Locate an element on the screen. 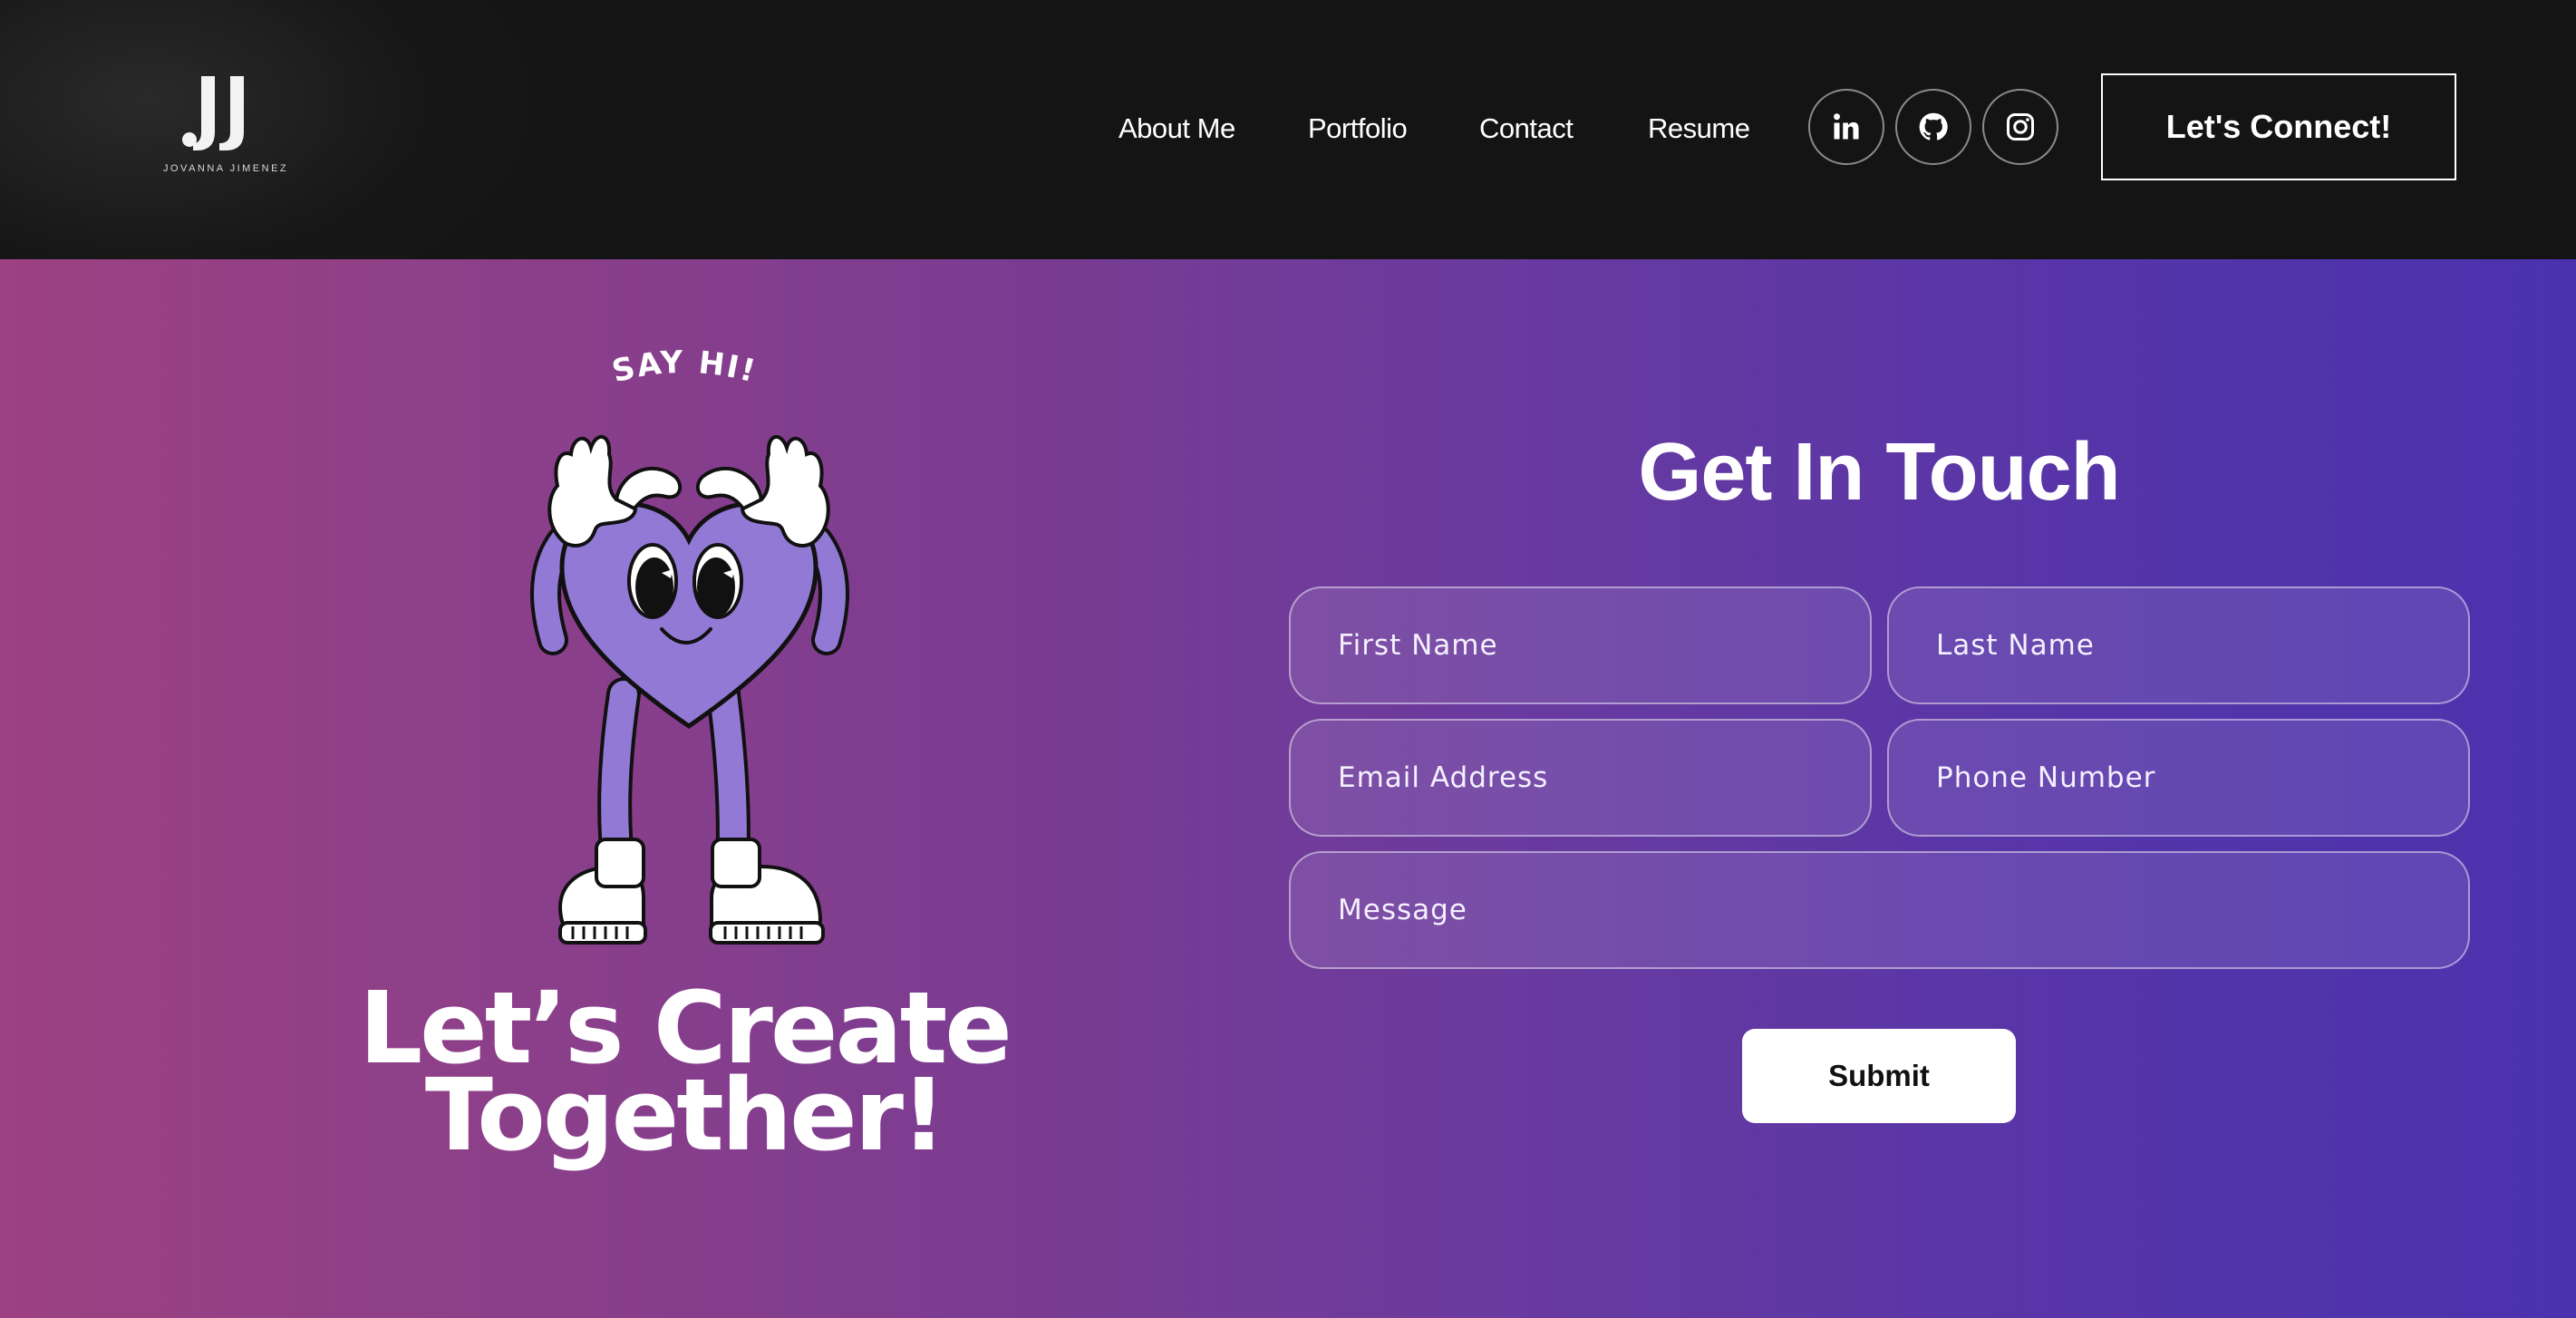  email-field is located at coordinates (1580, 778).